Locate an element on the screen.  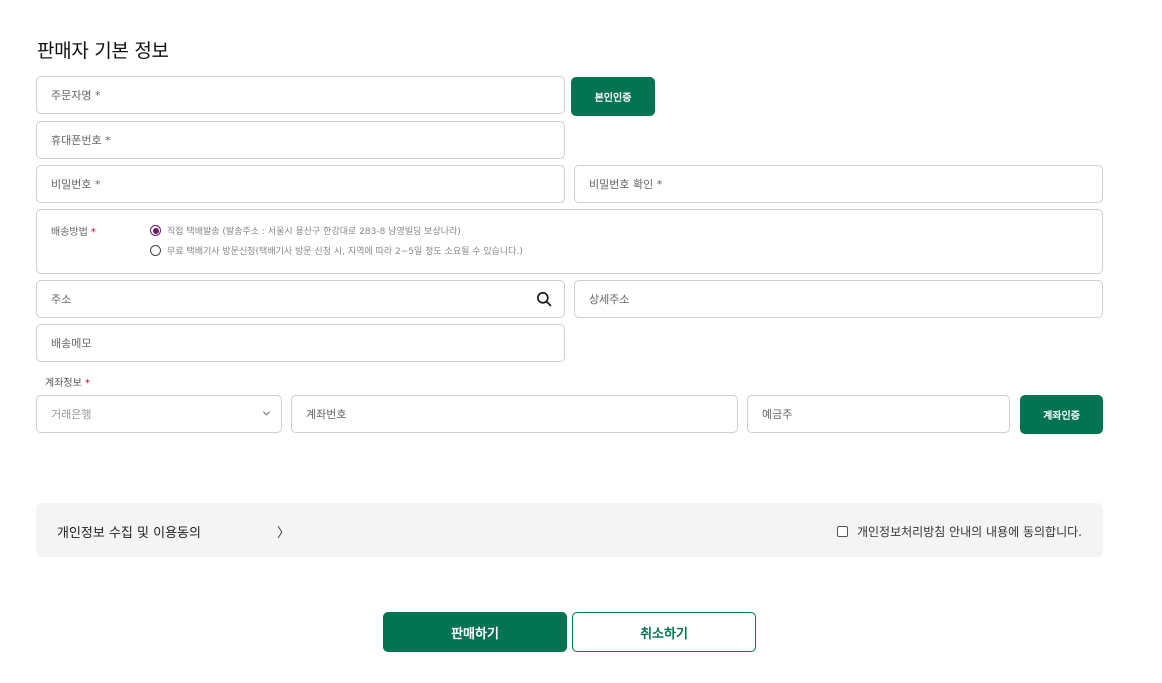
phone-input: 휴대폰번호 * is located at coordinates (300, 140).